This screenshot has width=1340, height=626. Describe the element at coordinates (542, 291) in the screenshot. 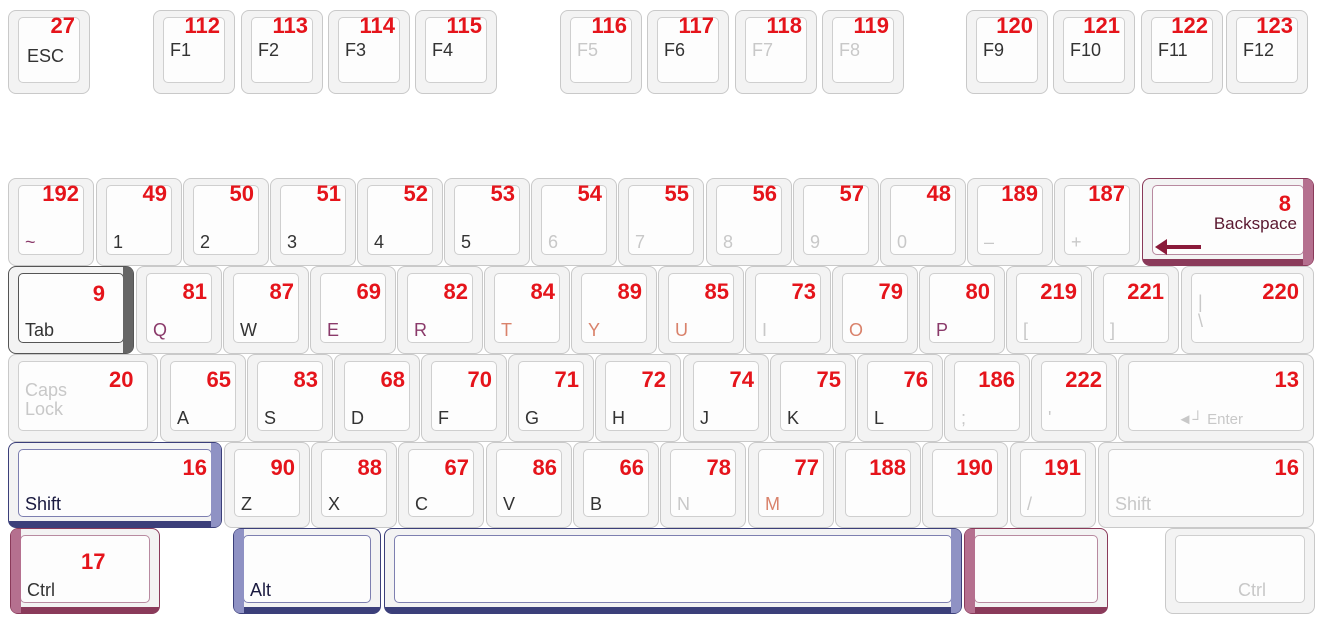

I see `key-code-label: 84` at that location.